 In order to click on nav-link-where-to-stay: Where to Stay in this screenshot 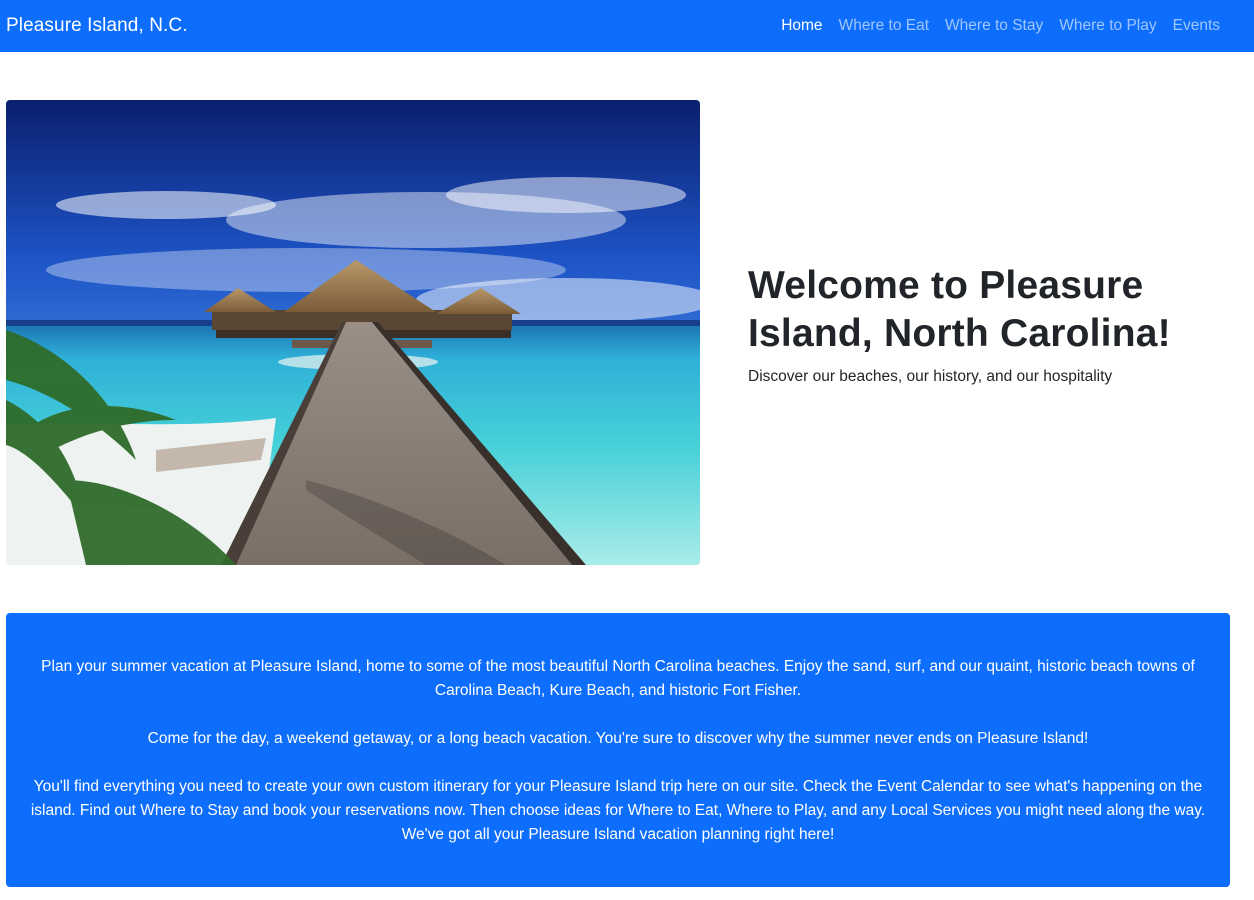, I will do `click(994, 26)`.